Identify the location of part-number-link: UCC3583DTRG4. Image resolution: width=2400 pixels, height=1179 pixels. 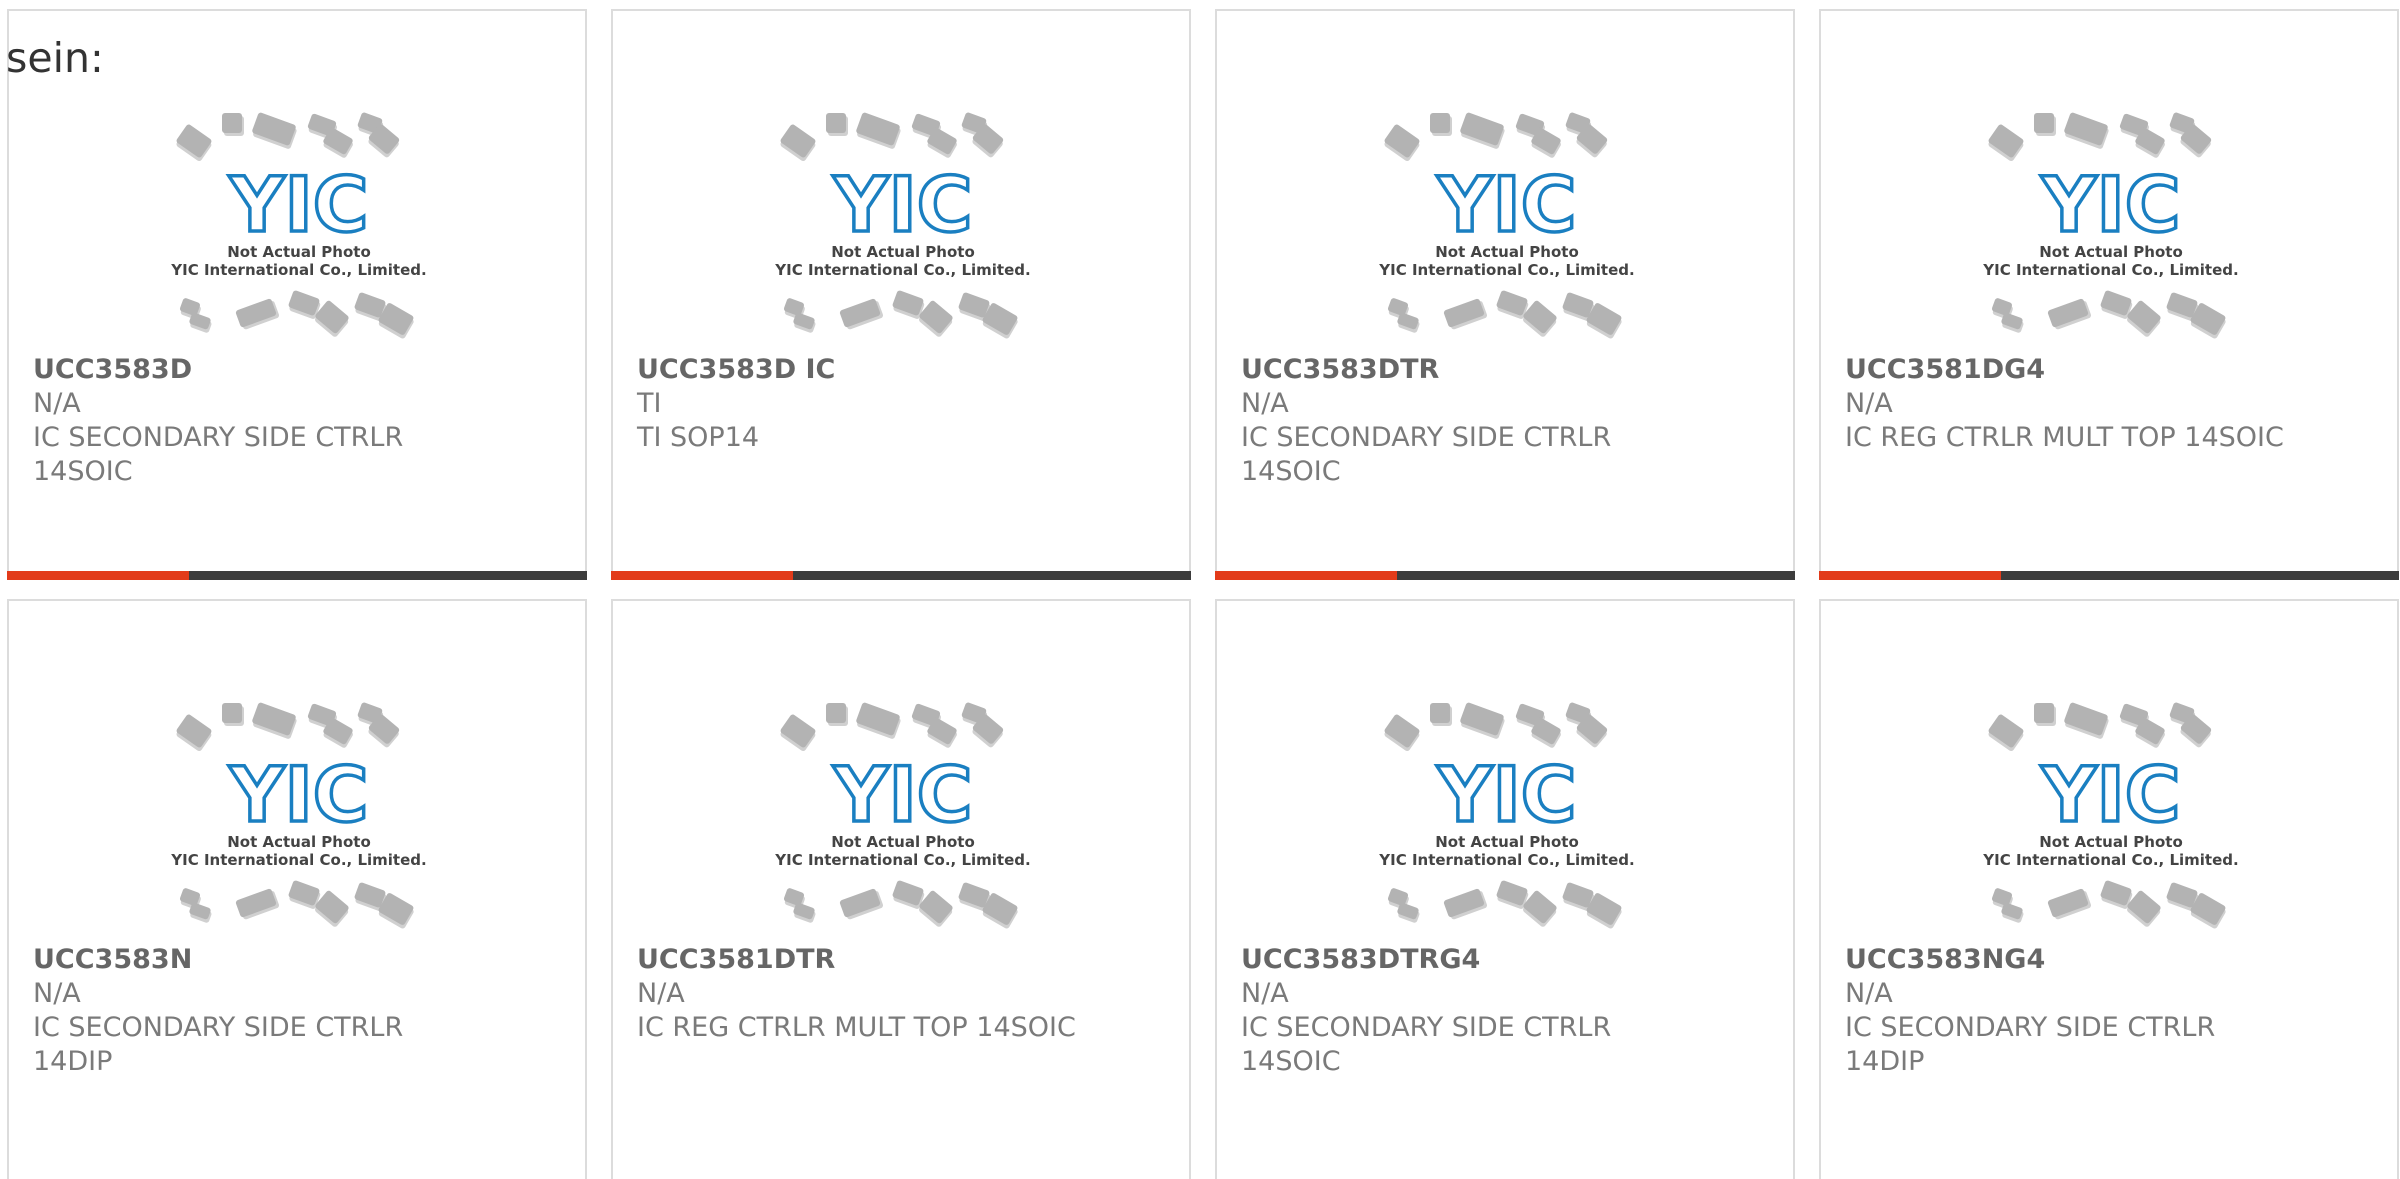
(1507, 960).